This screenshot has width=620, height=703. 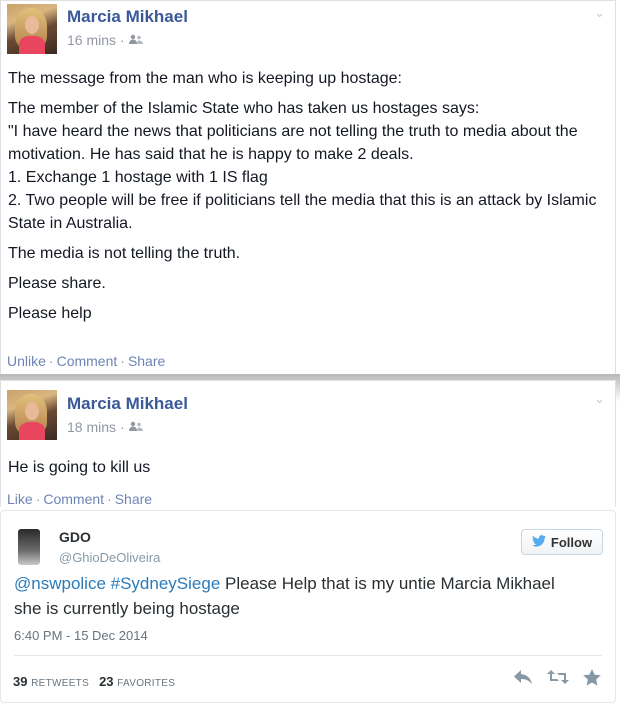 What do you see at coordinates (51, 681) in the screenshot?
I see `retweet-count: 39 RETWEETS` at bounding box center [51, 681].